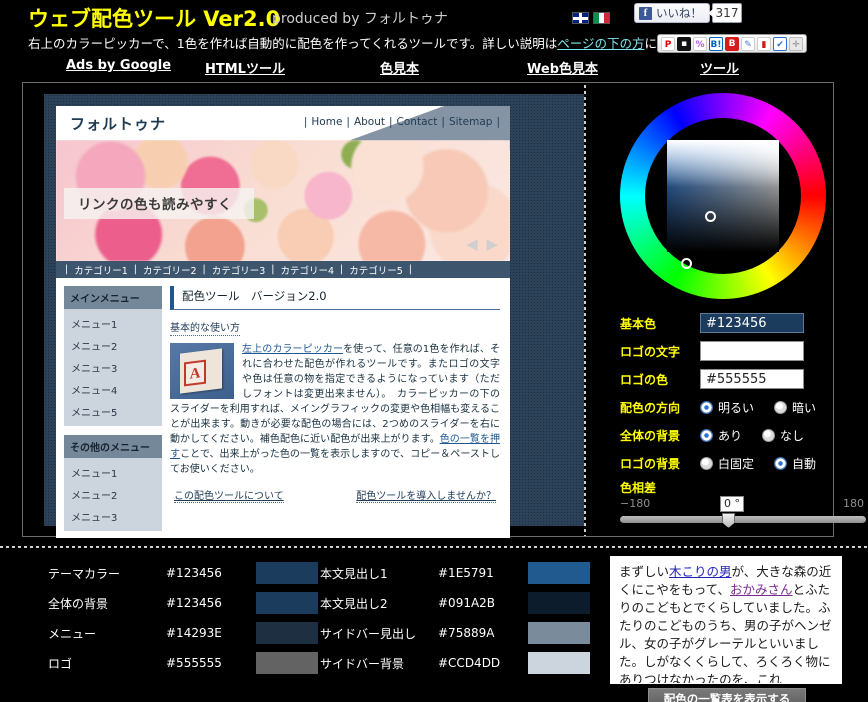 The image size is (868, 702). What do you see at coordinates (600, 43) in the screenshot?
I see `page-bottom-link: ページの下の方` at bounding box center [600, 43].